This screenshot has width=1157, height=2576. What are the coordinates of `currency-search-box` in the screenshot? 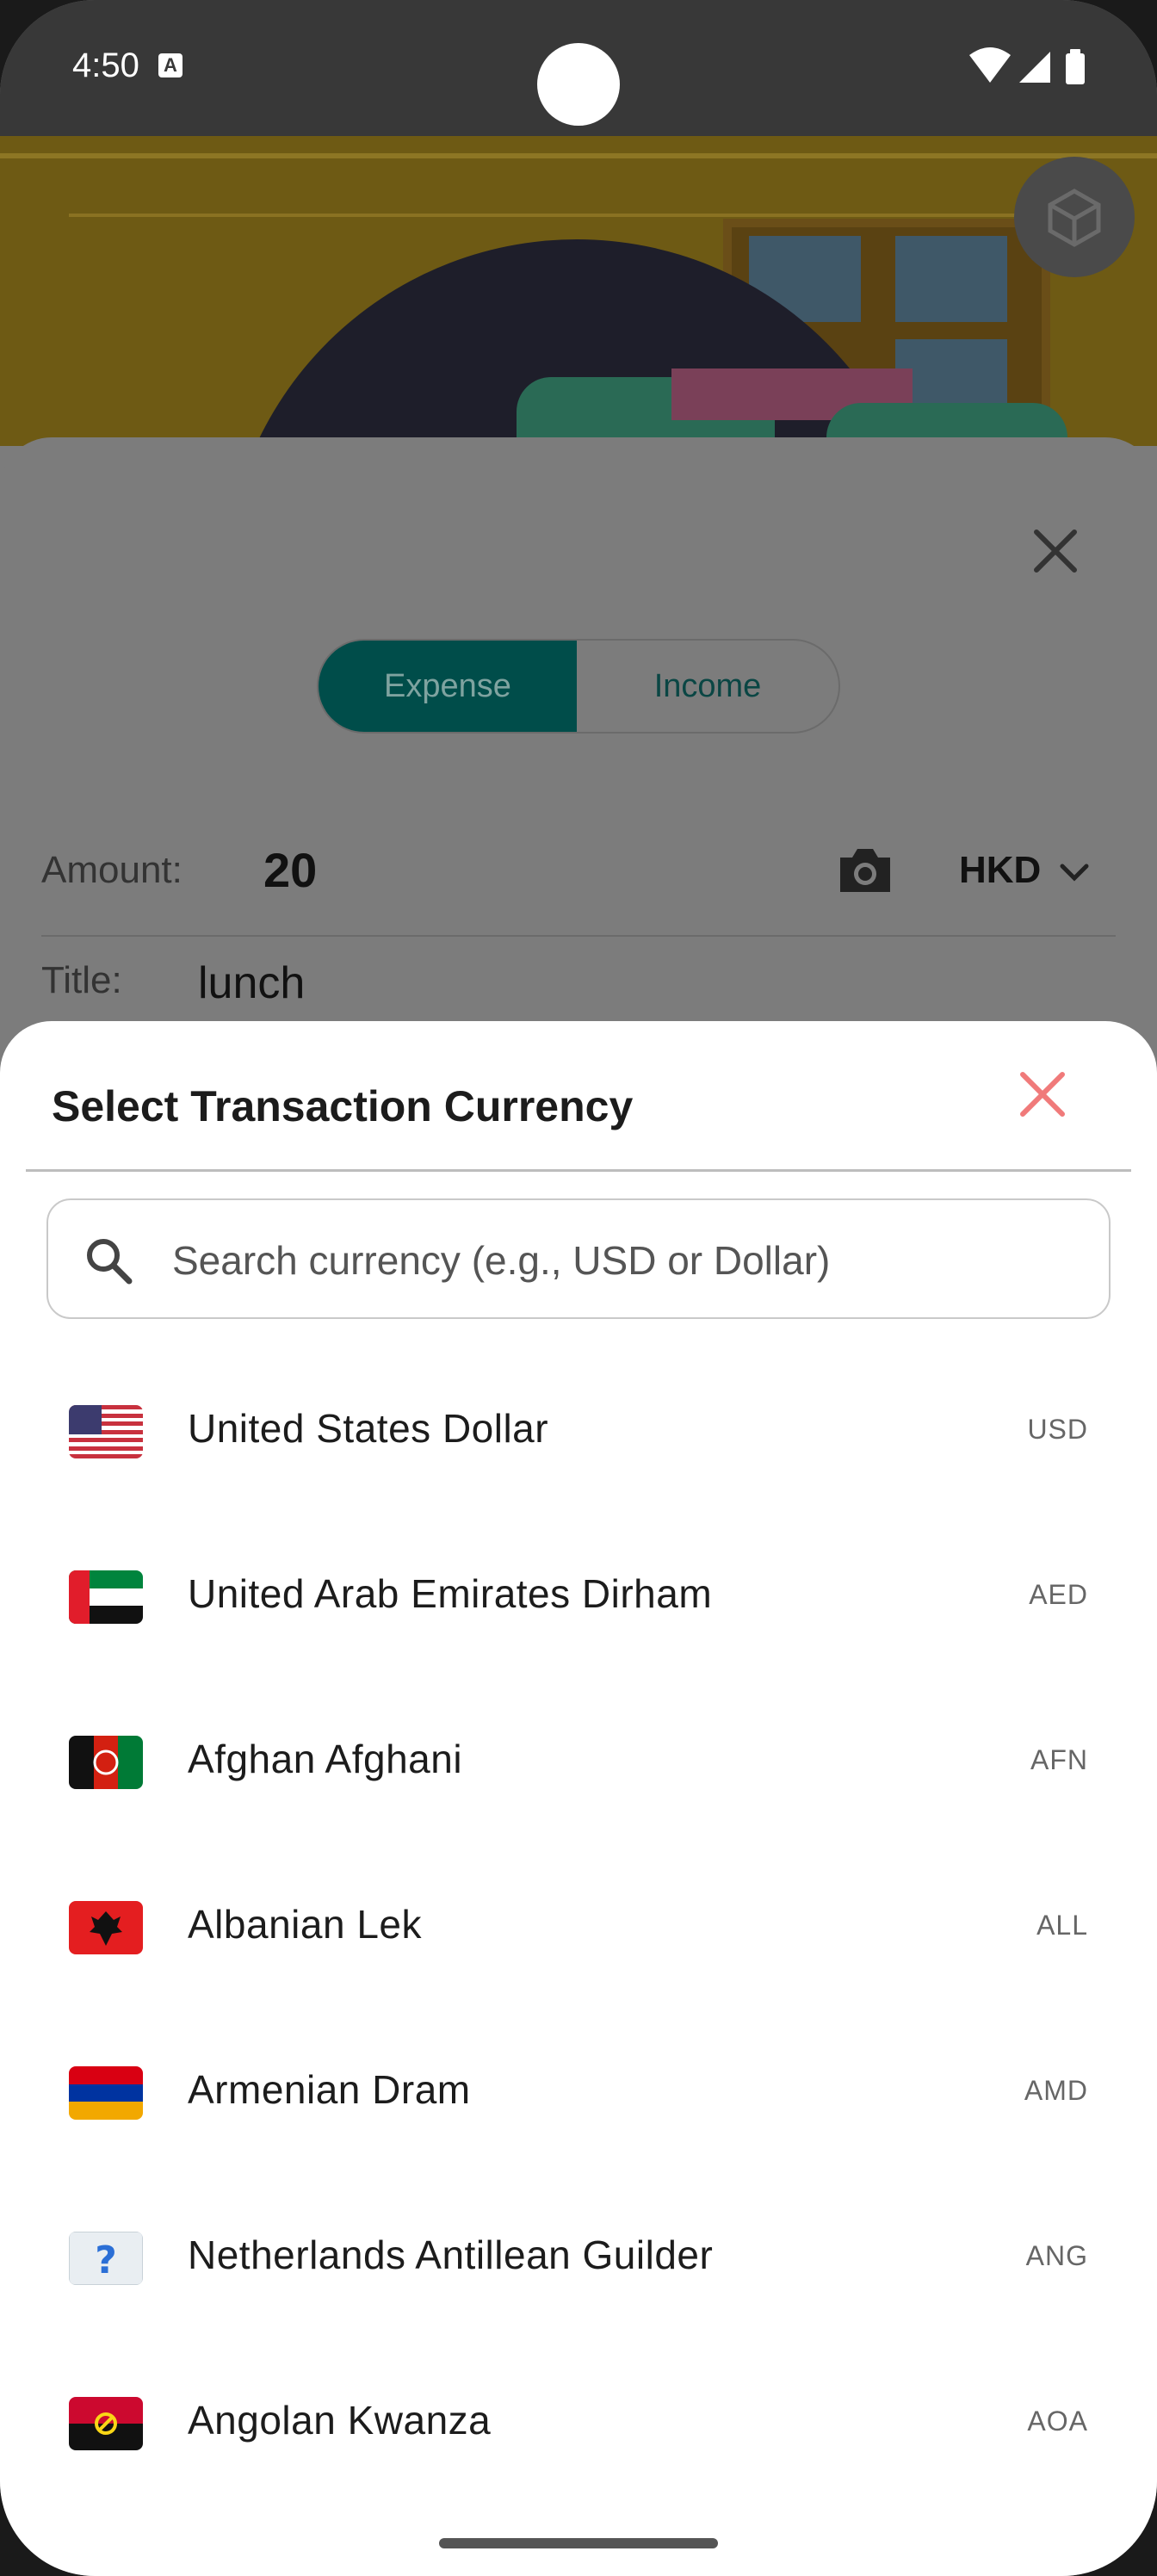 It's located at (579, 1258).